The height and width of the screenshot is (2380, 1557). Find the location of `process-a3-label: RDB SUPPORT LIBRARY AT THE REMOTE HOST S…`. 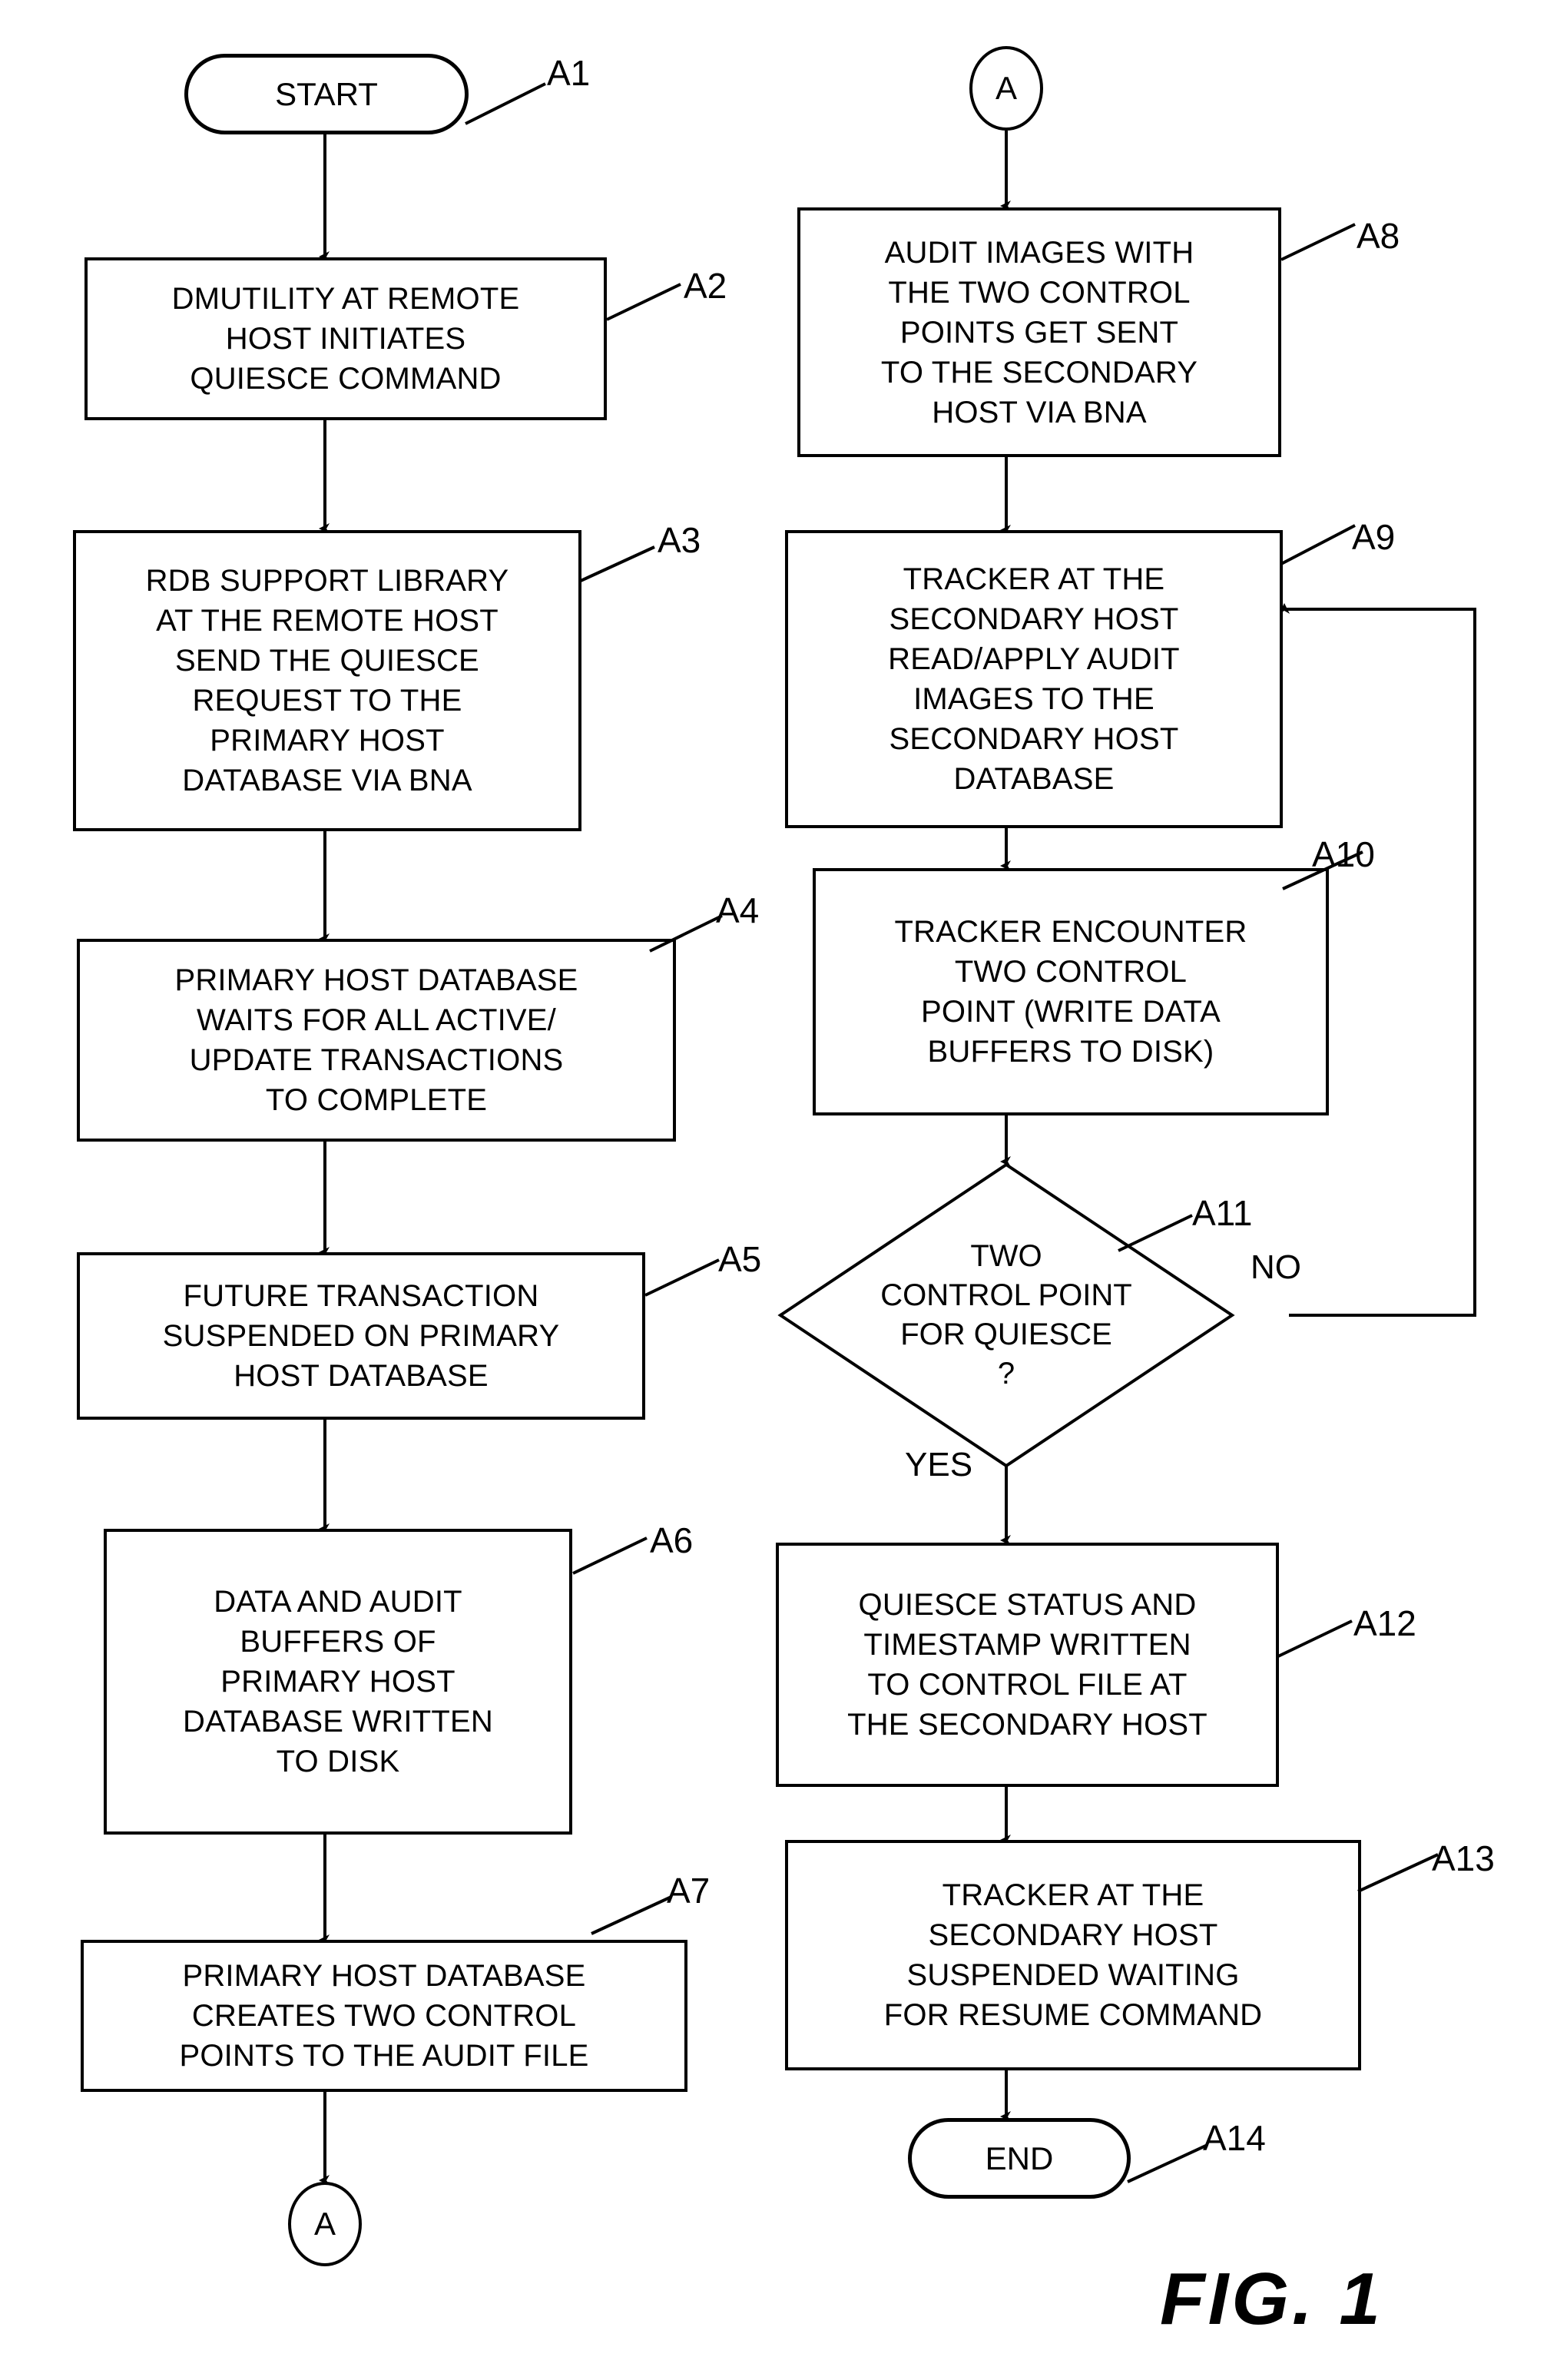

process-a3-label: RDB SUPPORT LIBRARY AT THE REMOTE HOST S… is located at coordinates (327, 680).